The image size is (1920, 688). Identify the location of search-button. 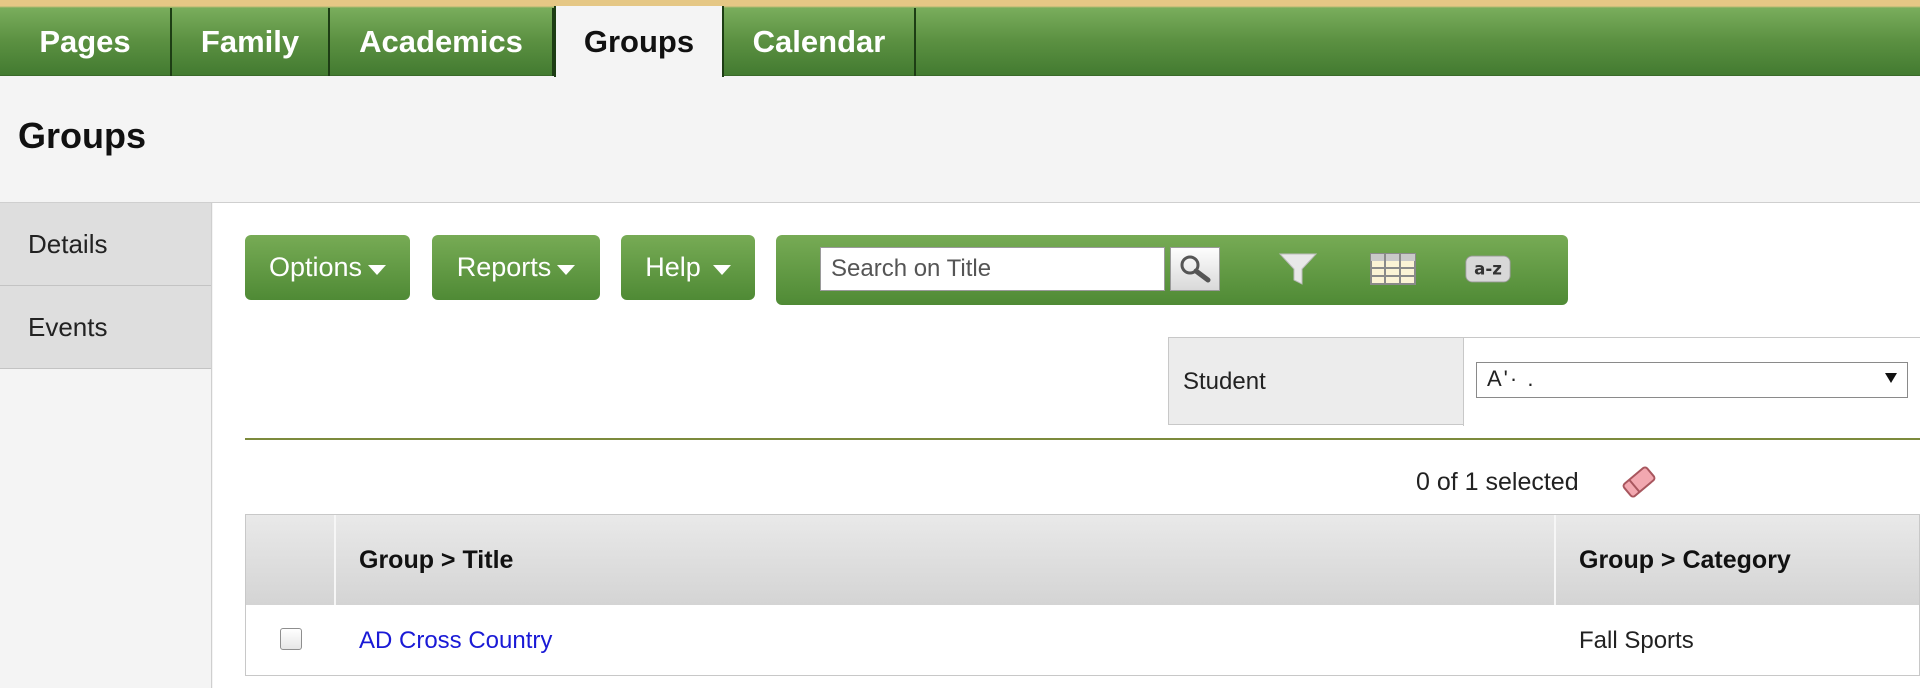
(1195, 269).